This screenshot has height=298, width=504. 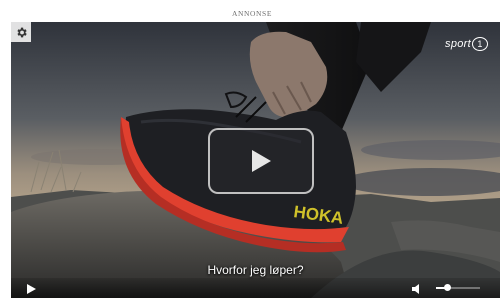 I want to click on channel-logo-number: 1, so click(x=480, y=44).